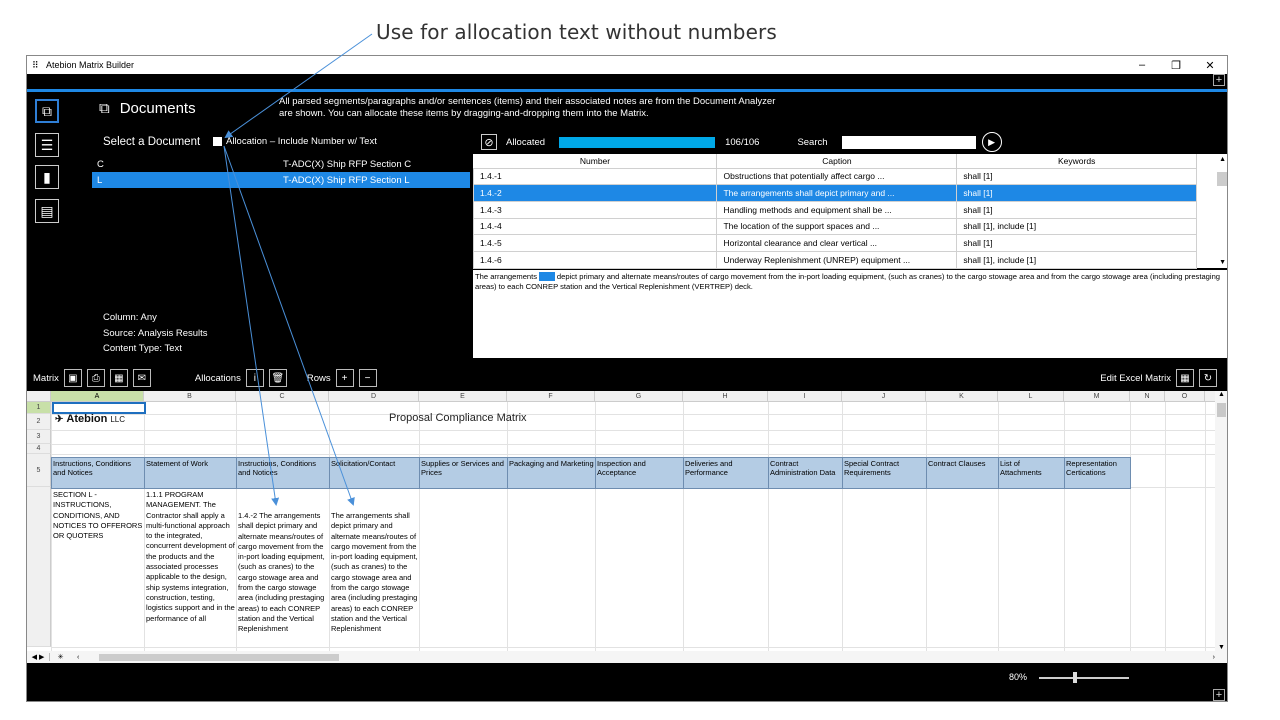  I want to click on column-header-j: J, so click(884, 396).